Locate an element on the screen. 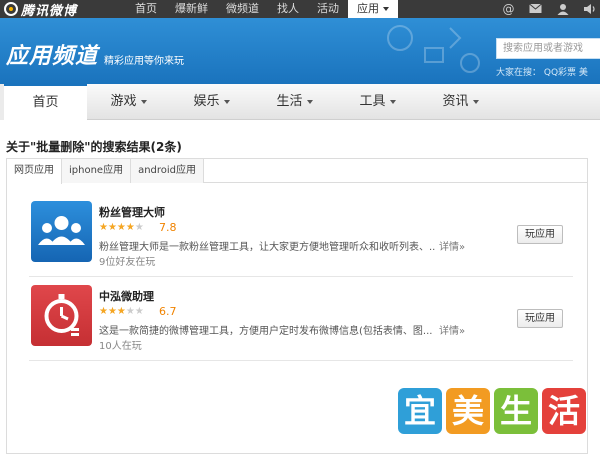  tab-iphone-apps: iphone应用 is located at coordinates (97, 171).